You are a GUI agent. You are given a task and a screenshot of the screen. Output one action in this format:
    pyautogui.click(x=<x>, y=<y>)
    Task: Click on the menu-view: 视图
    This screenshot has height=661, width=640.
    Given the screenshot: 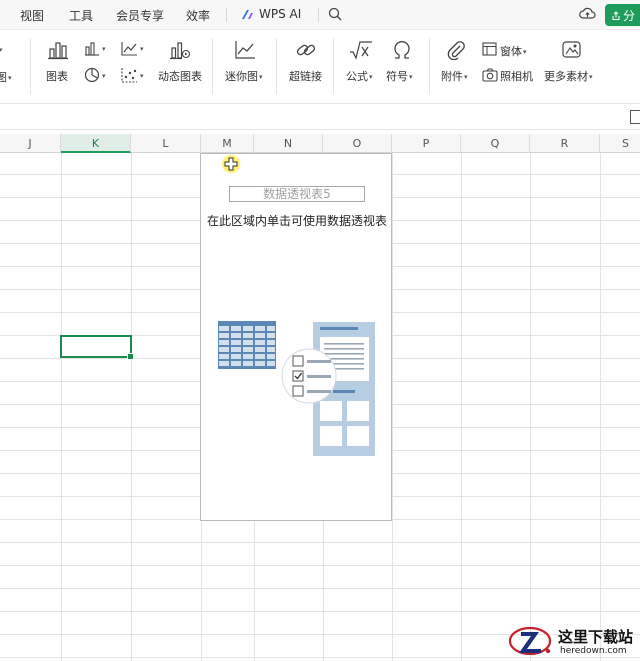 What is the action you would take?
    pyautogui.click(x=32, y=15)
    